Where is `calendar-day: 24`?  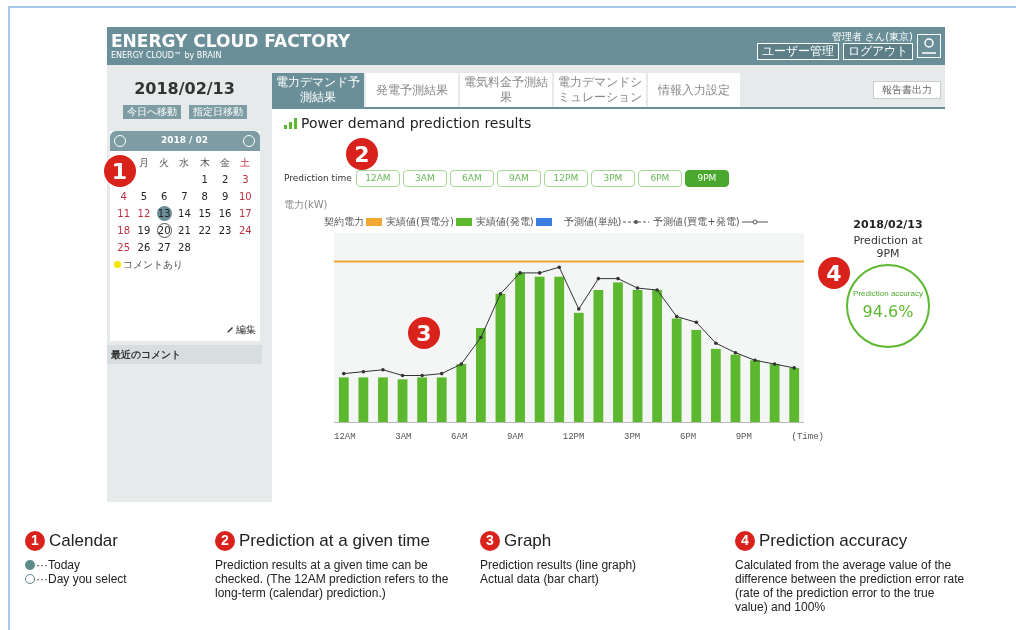
calendar-day: 24 is located at coordinates (245, 230).